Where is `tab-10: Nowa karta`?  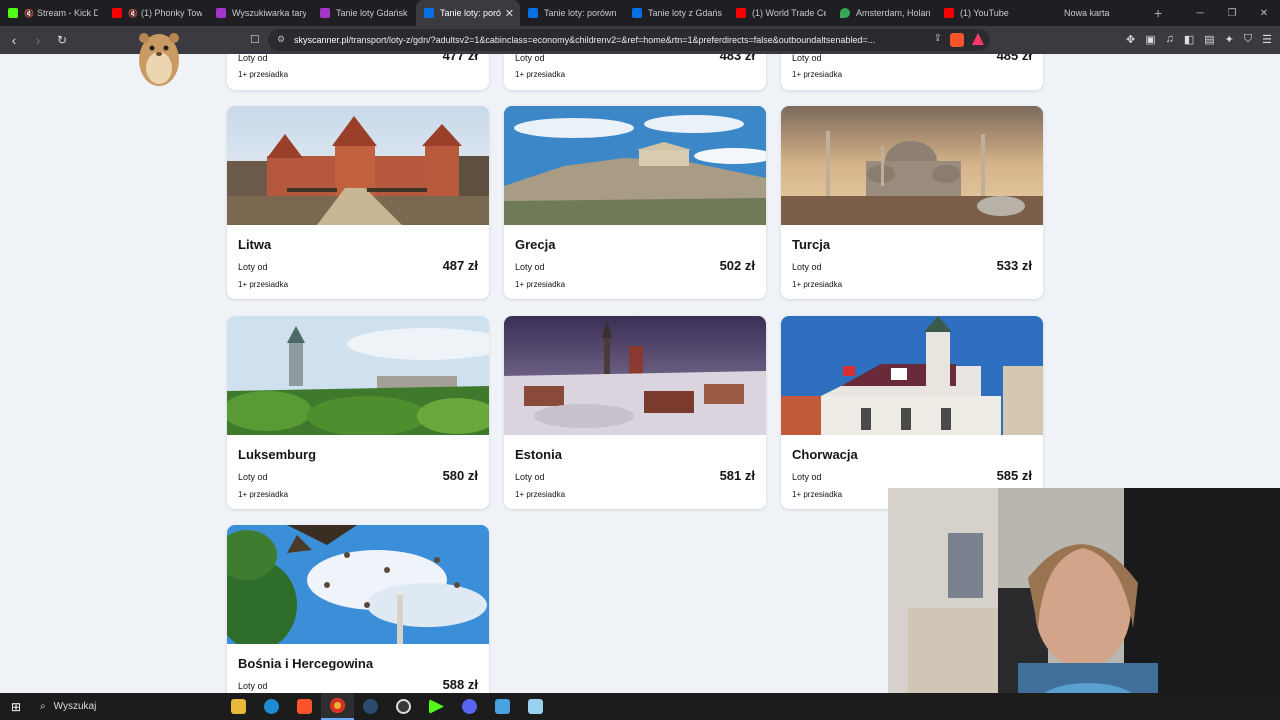 tab-10: Nowa karta is located at coordinates (1092, 13).